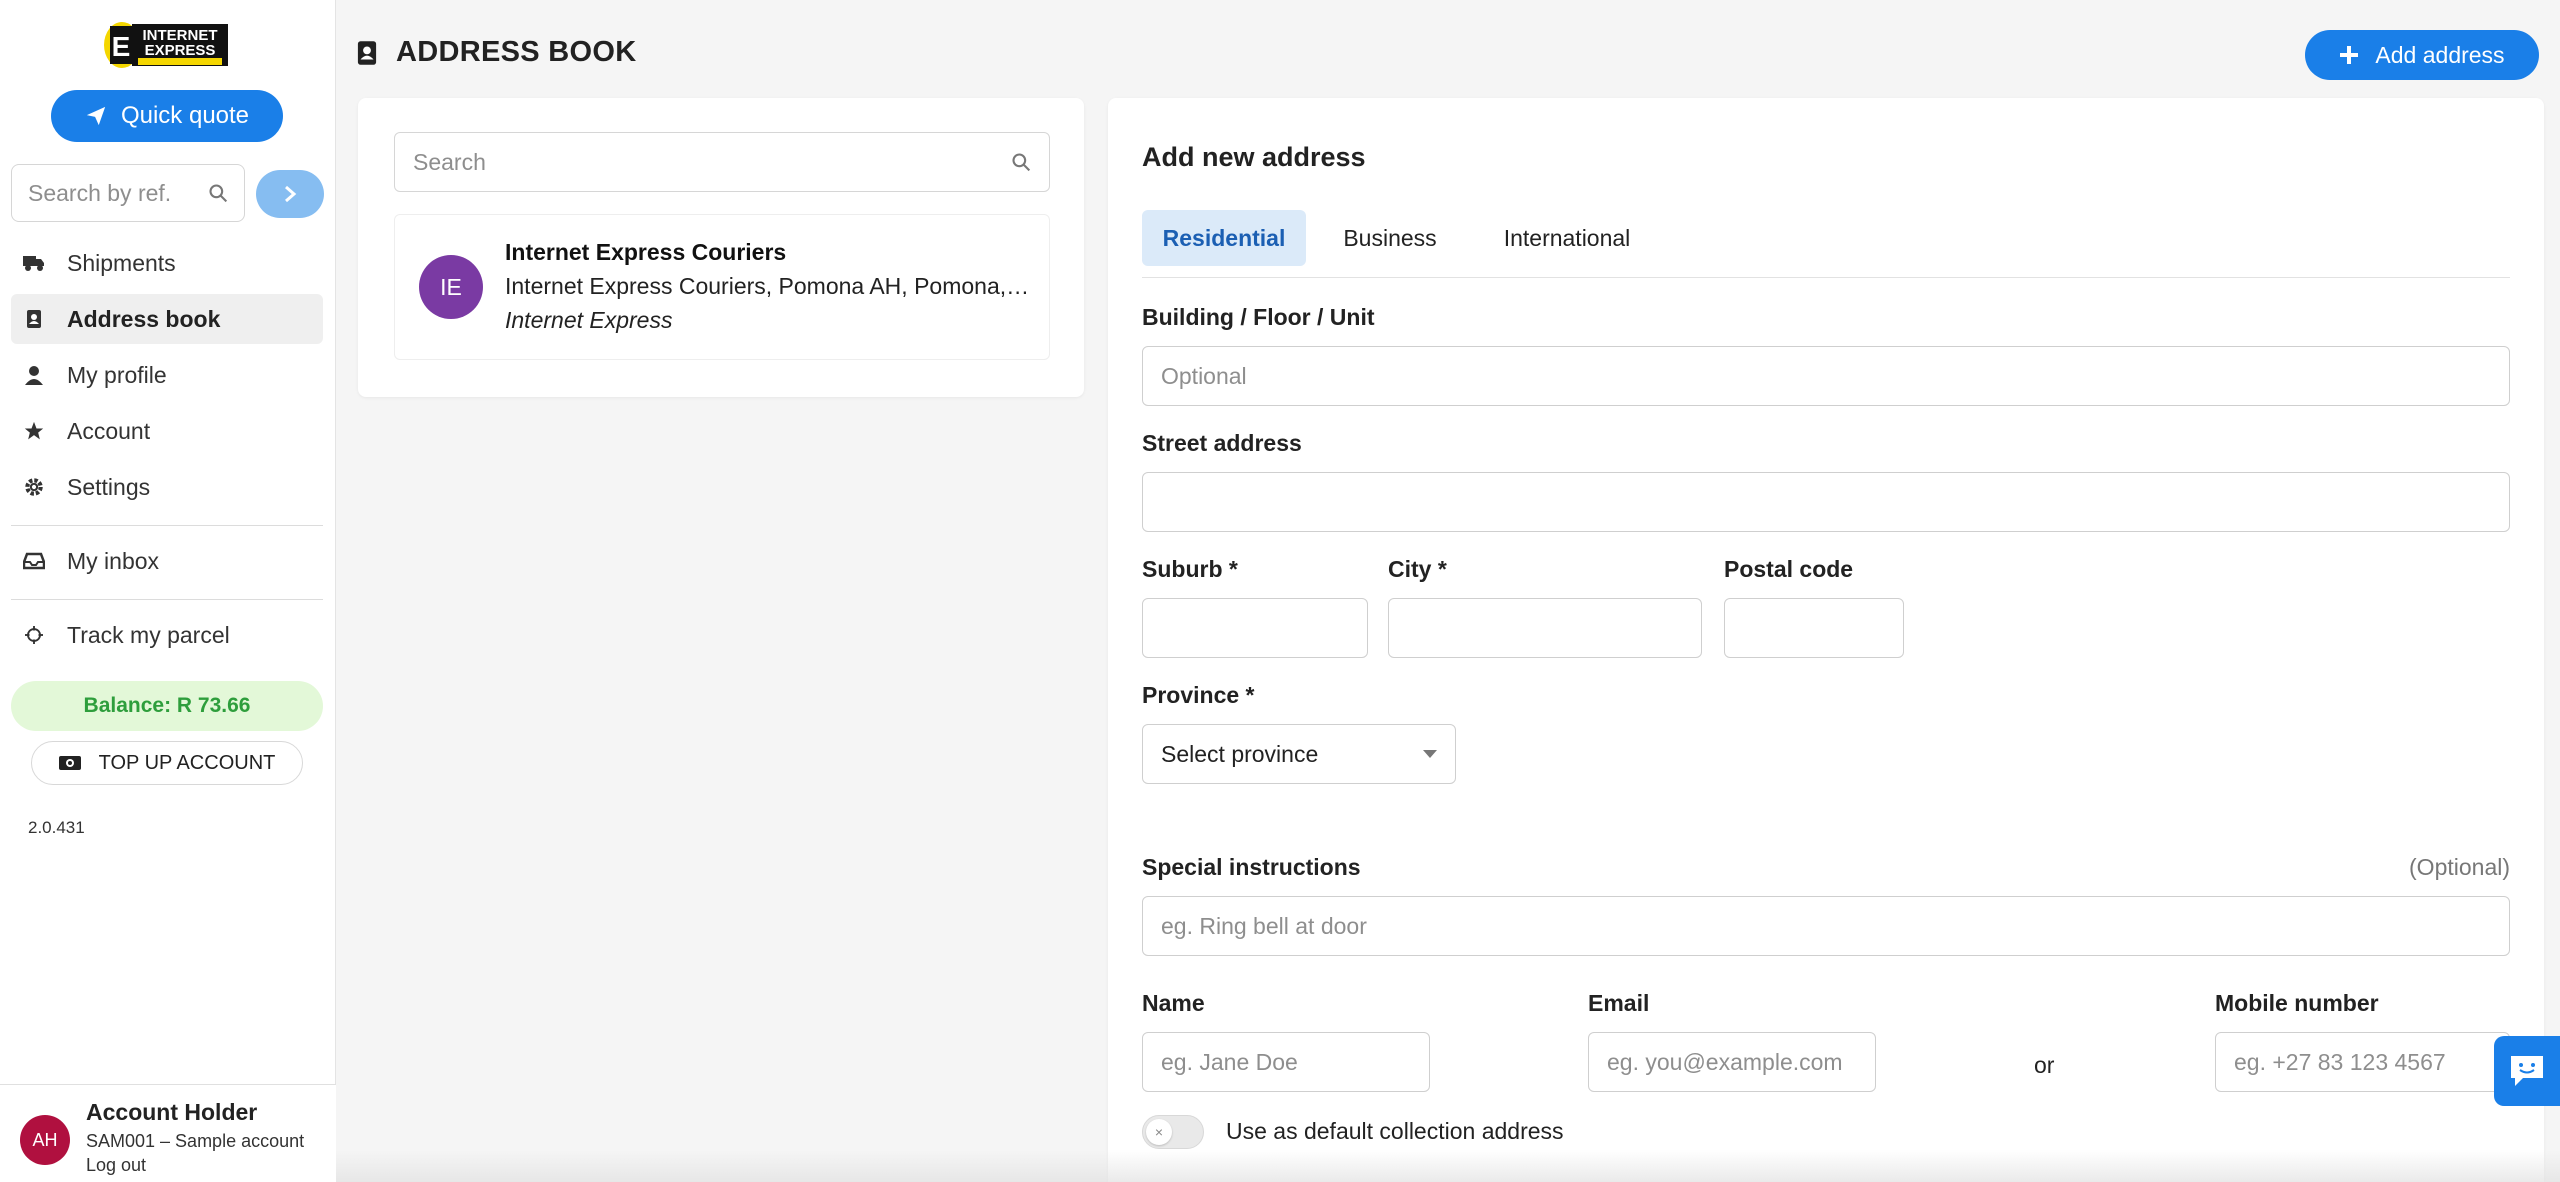 This screenshot has width=2560, height=1182. I want to click on province-select: Select province, so click(1299, 754).